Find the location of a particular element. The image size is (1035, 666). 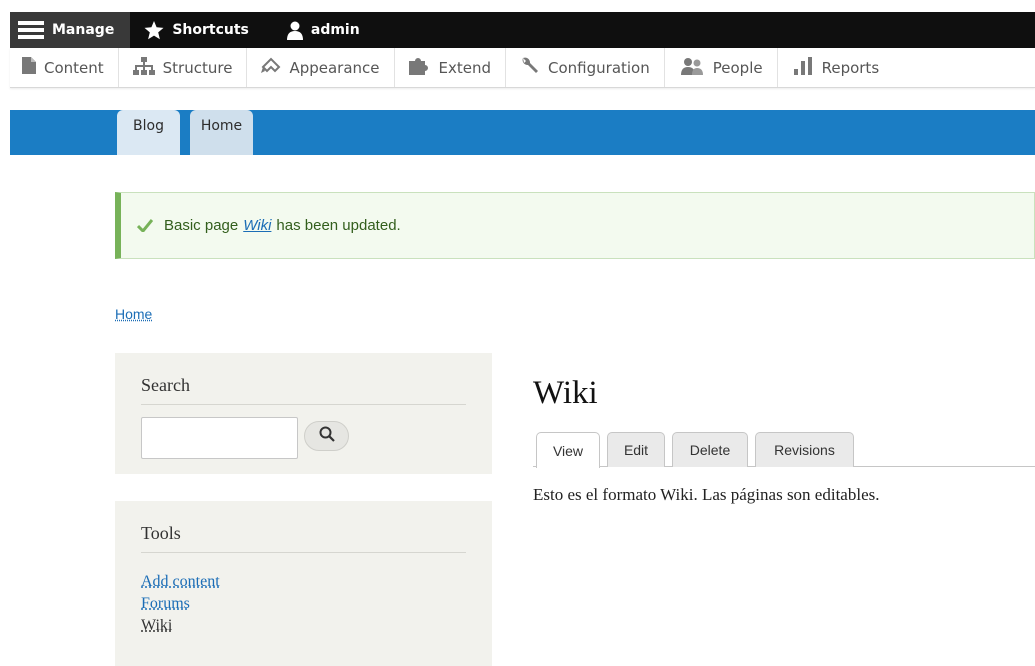

search-icon is located at coordinates (327, 436).